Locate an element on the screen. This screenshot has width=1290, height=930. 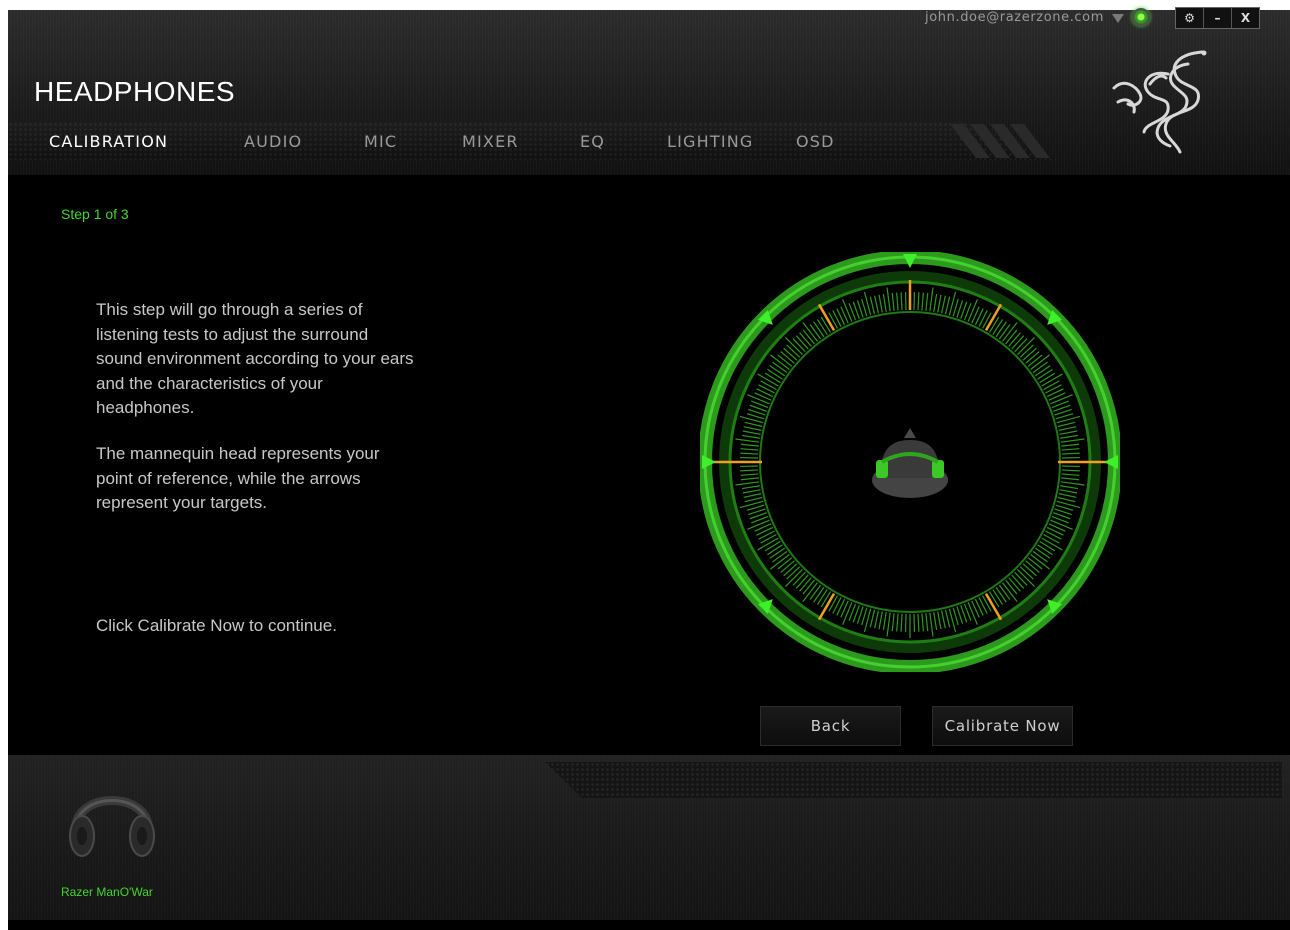
close-button: X is located at coordinates (1245, 18).